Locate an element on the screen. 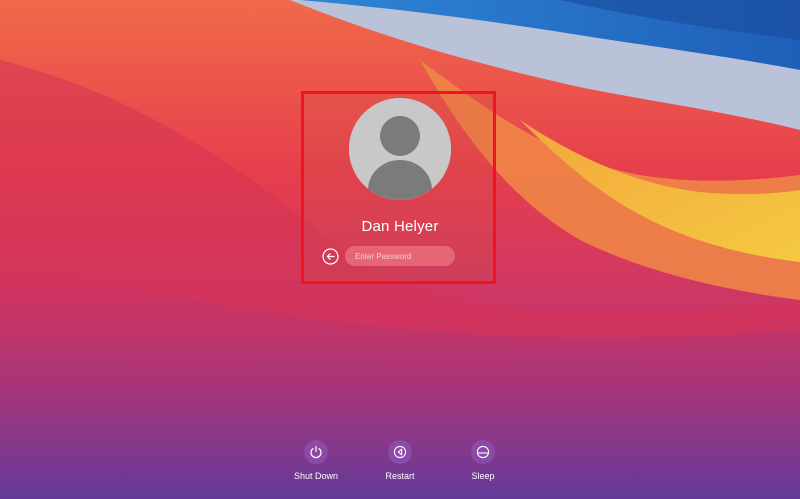  user-avatar is located at coordinates (400, 149).